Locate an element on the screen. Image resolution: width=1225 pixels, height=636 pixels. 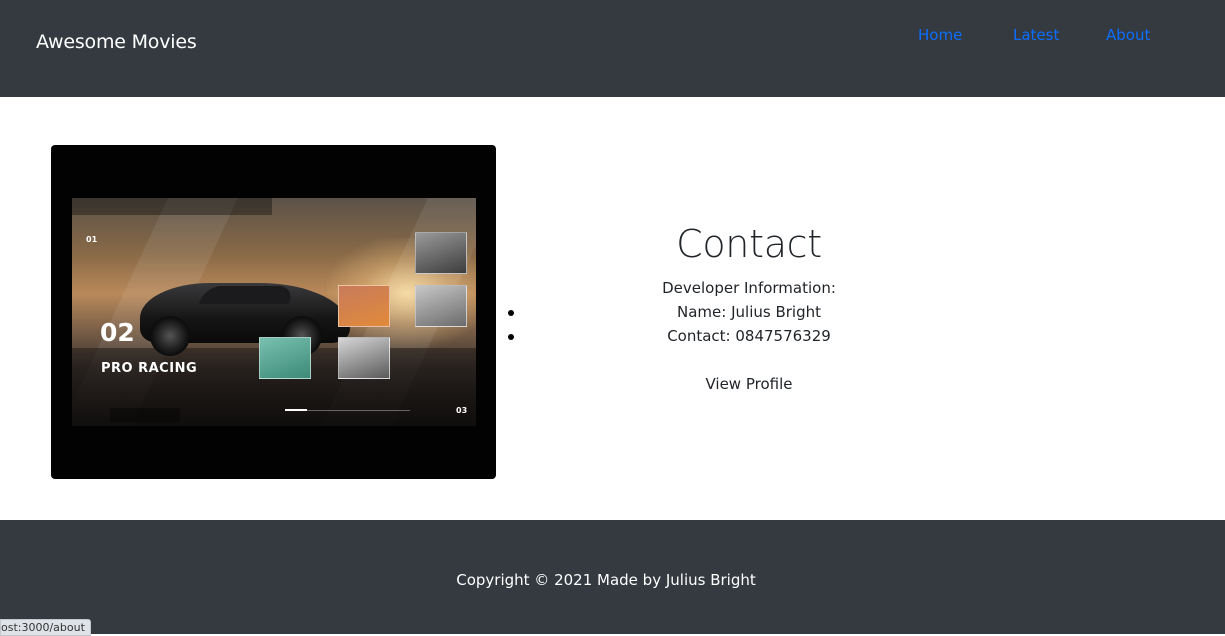
copyright-text: Copyright © 2021 Made by Julius Bright is located at coordinates (606, 580).